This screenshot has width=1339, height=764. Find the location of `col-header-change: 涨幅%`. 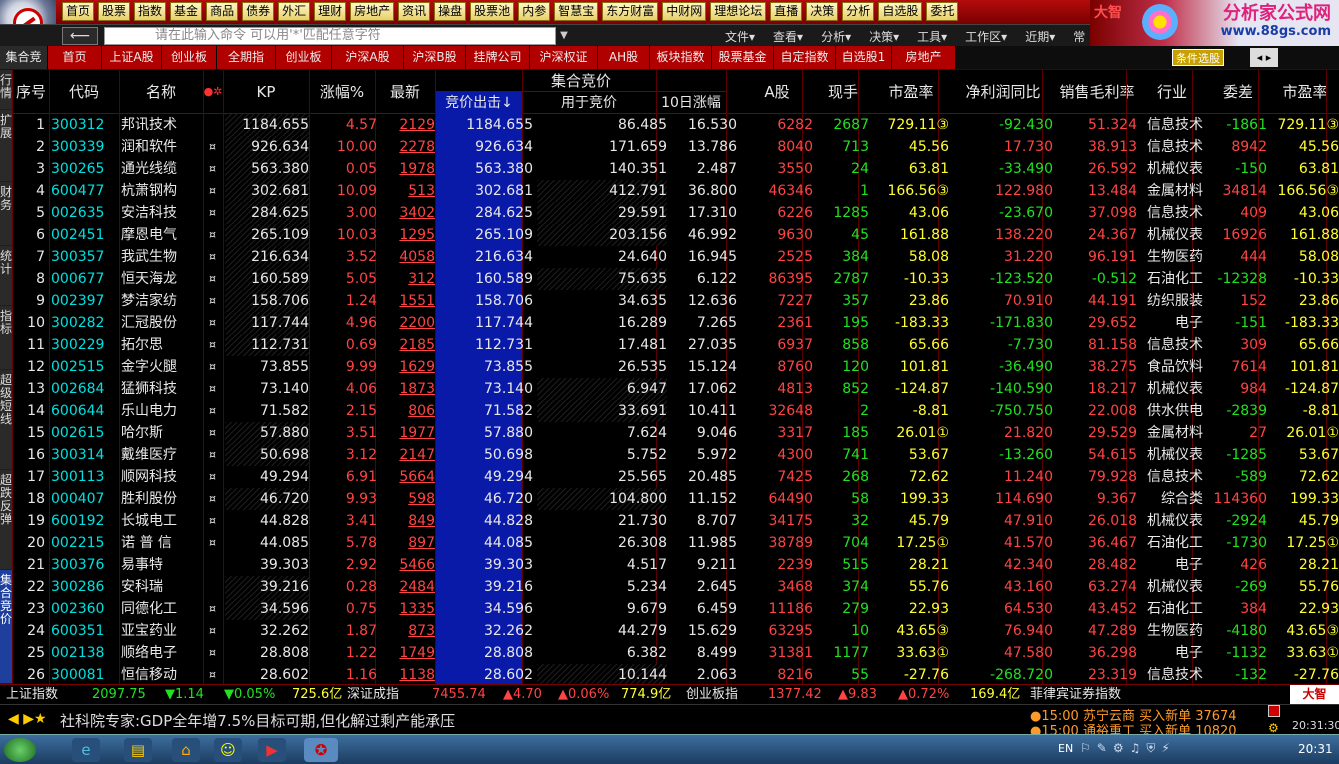

col-header-change: 涨幅% is located at coordinates (342, 92).